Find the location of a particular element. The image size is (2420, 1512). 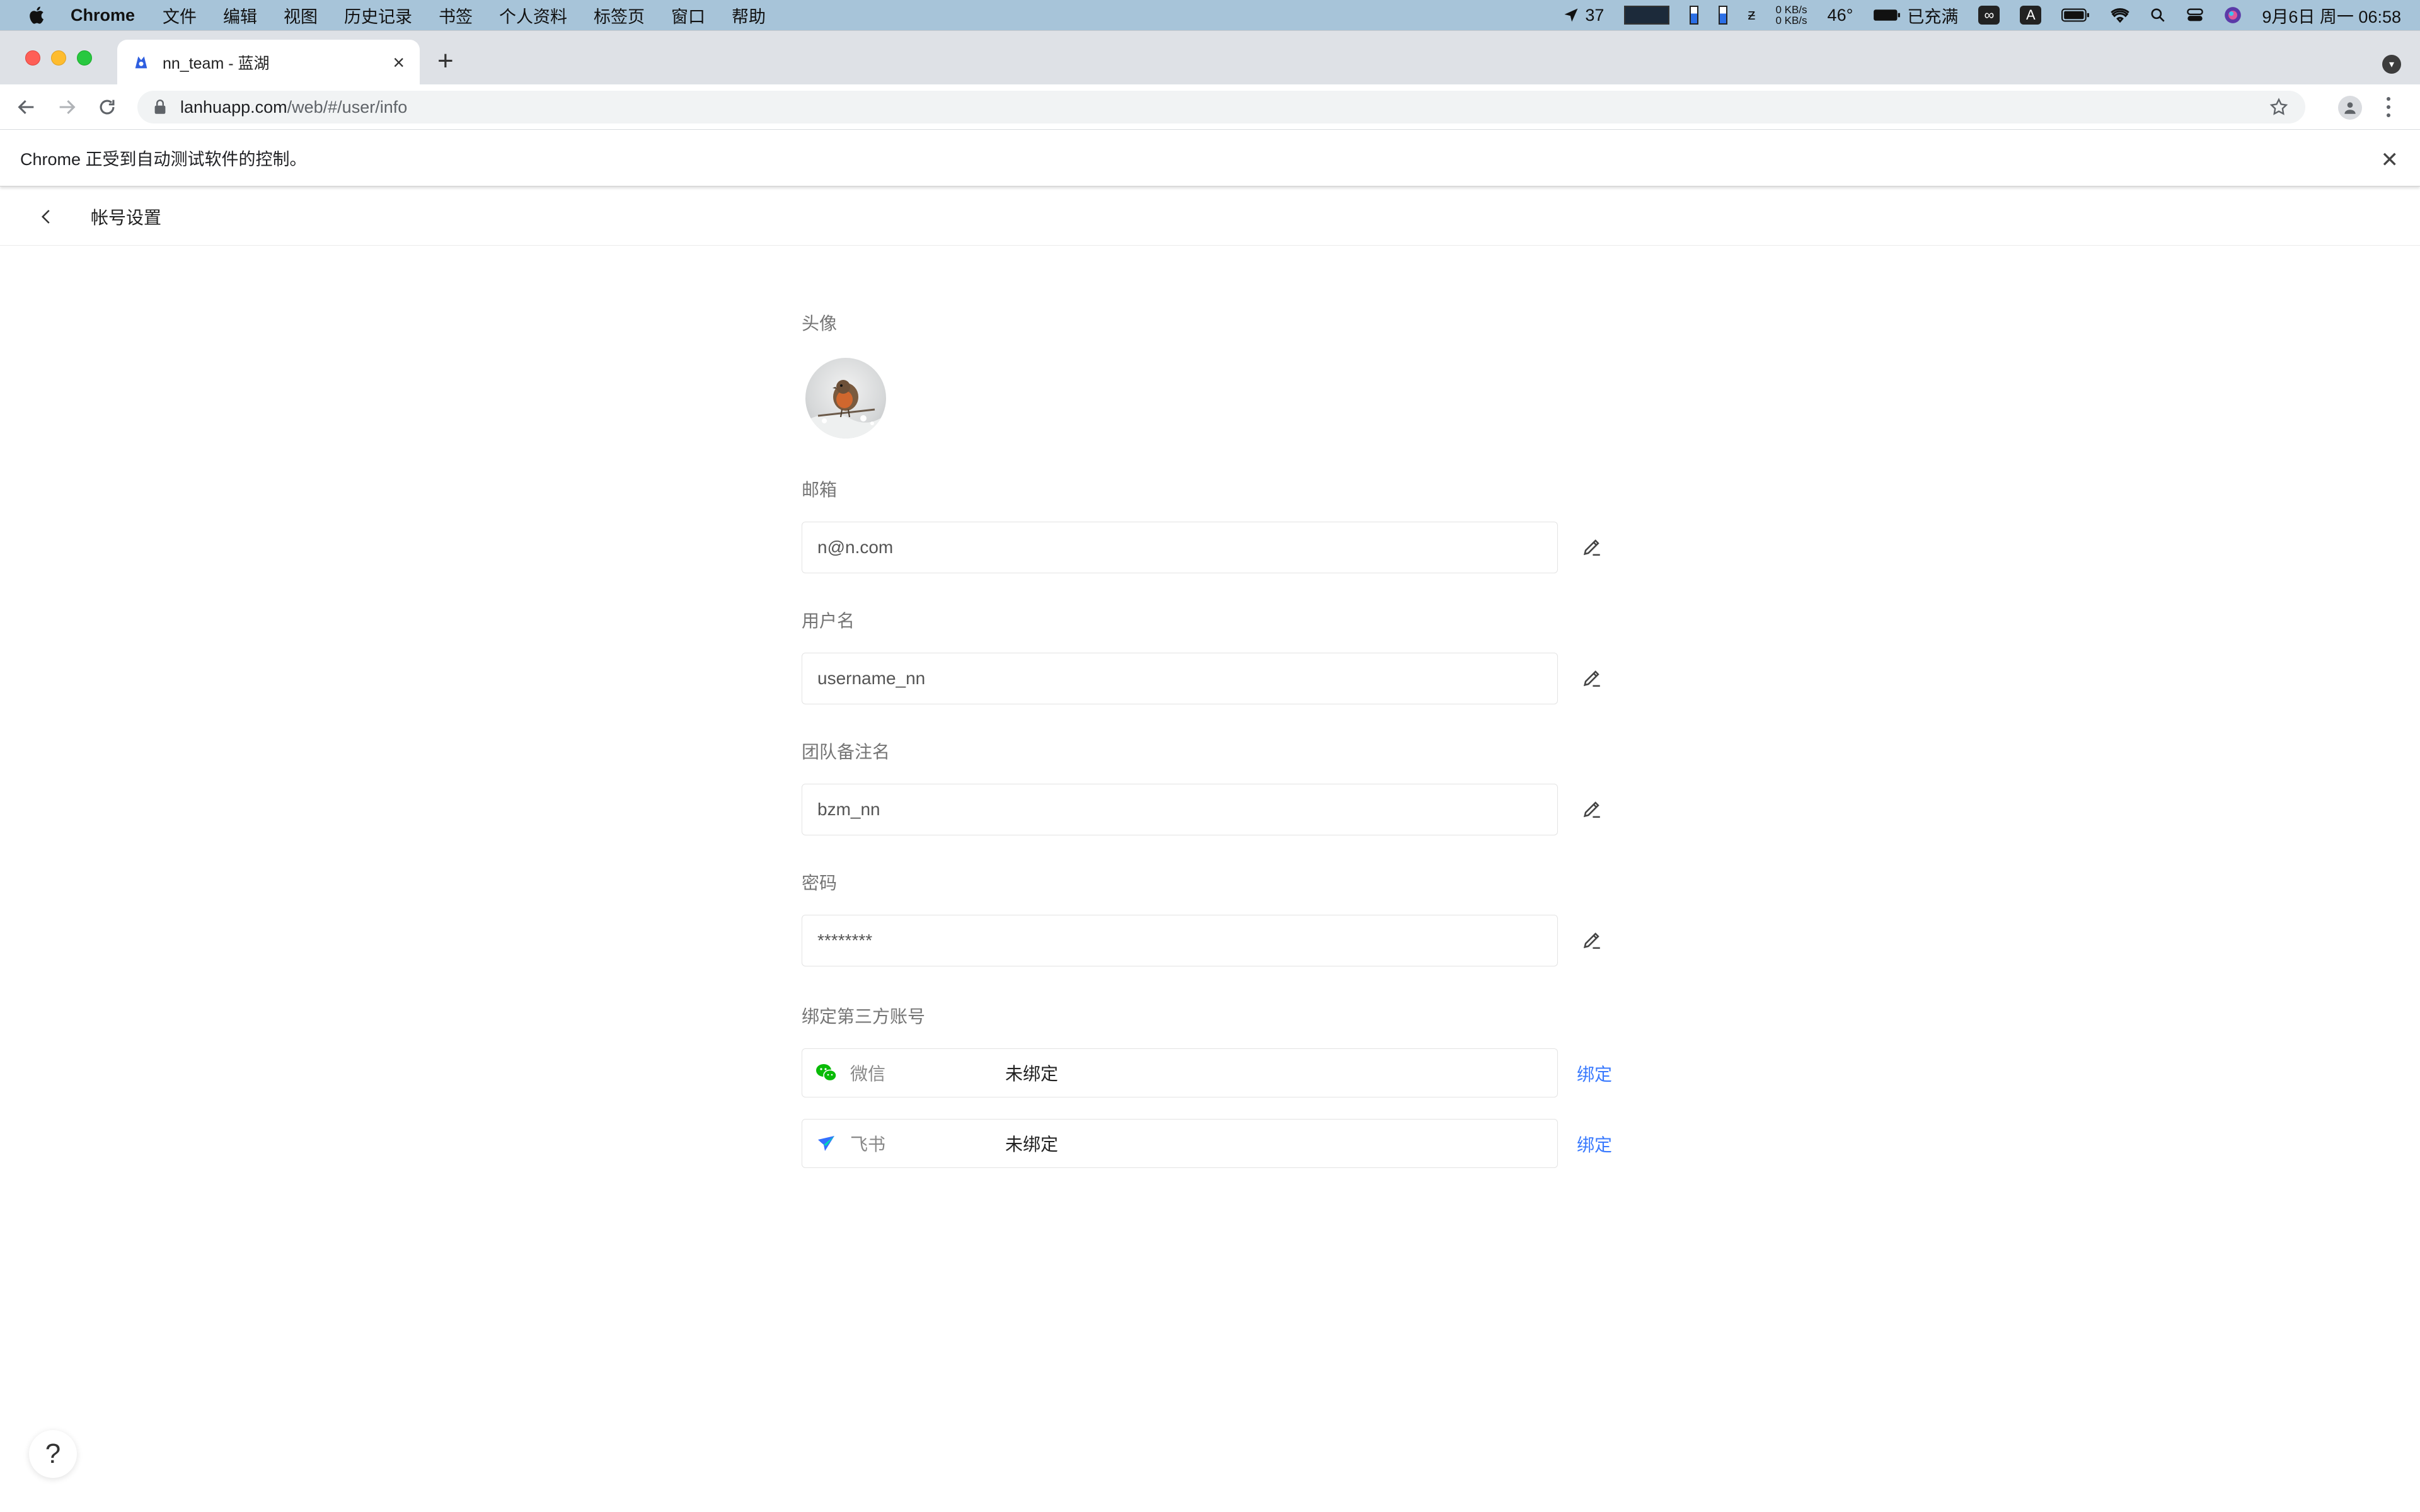

back-arrow-icon is located at coordinates (27, 107).